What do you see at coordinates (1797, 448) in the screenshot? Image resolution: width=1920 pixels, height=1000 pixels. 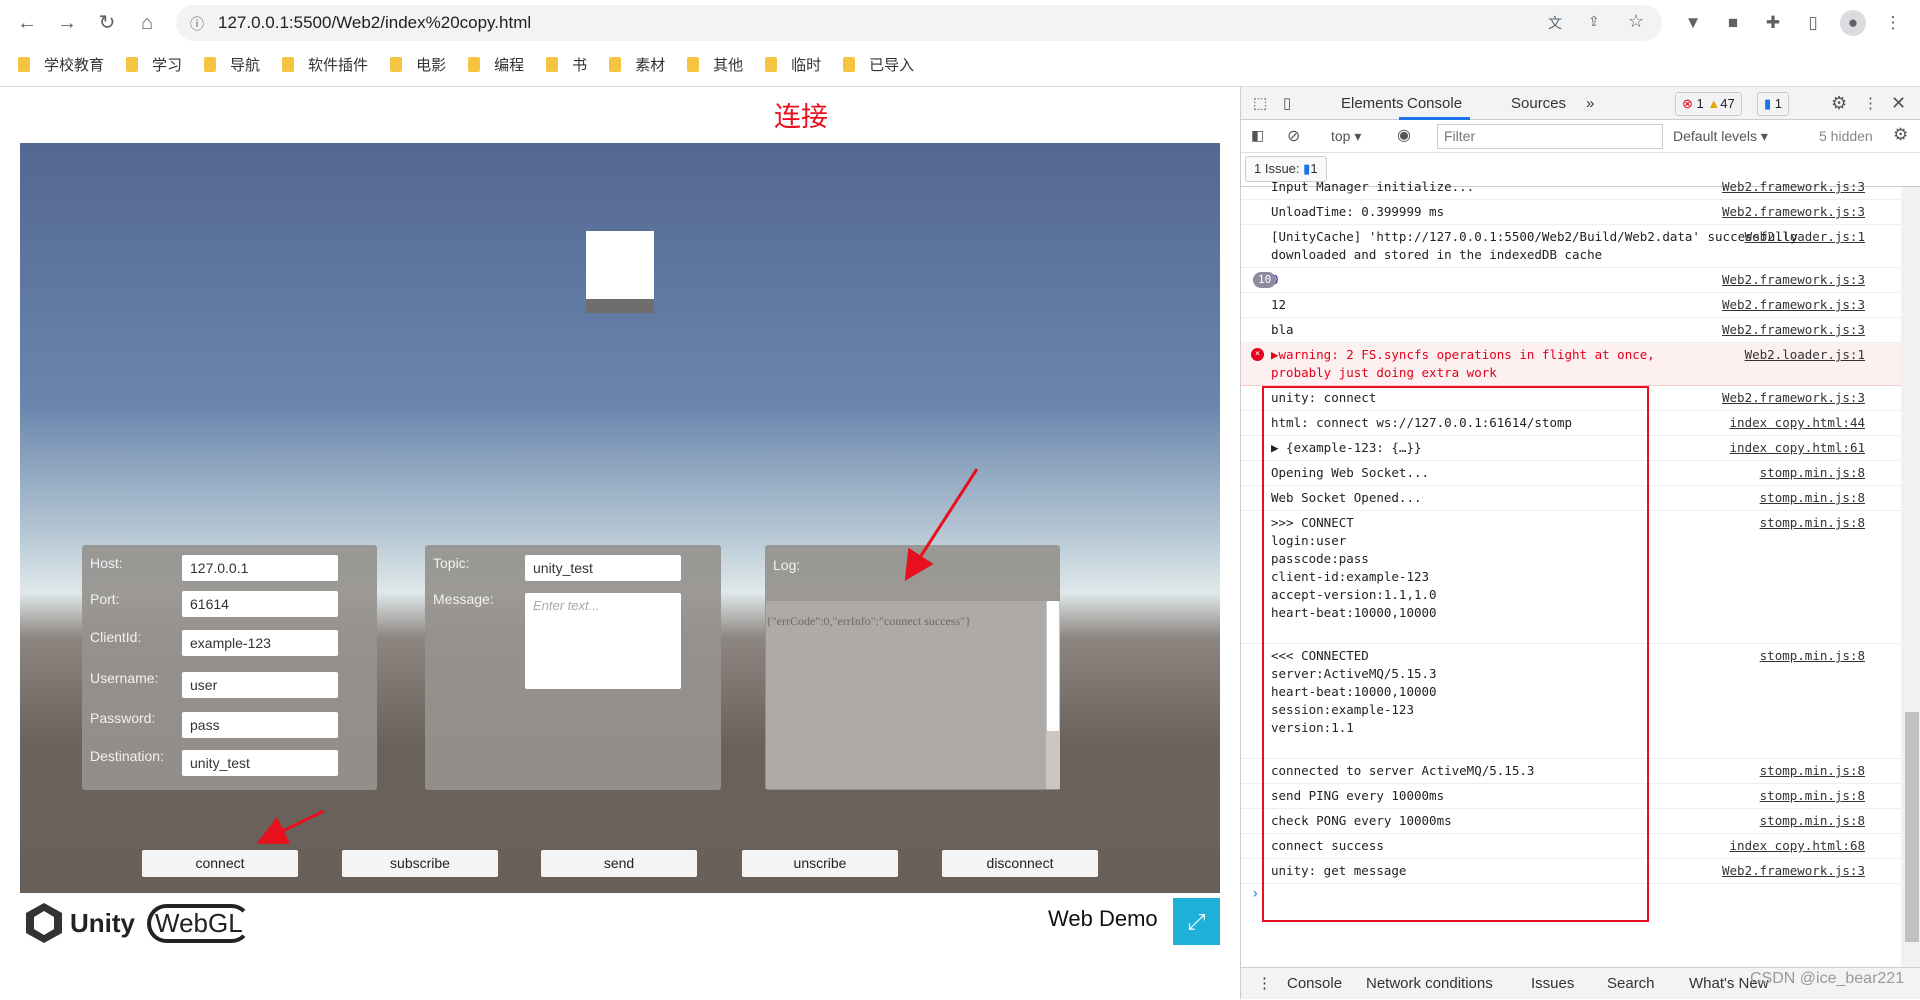 I see `source-link: index copy.html:61` at bounding box center [1797, 448].